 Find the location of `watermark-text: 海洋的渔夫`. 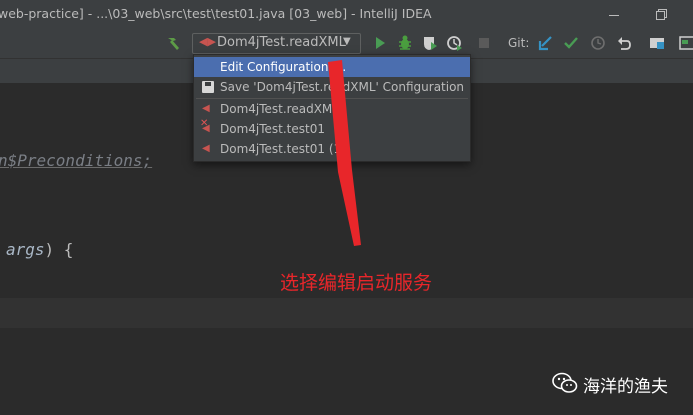

watermark-text: 海洋的渔夫 is located at coordinates (625, 387).